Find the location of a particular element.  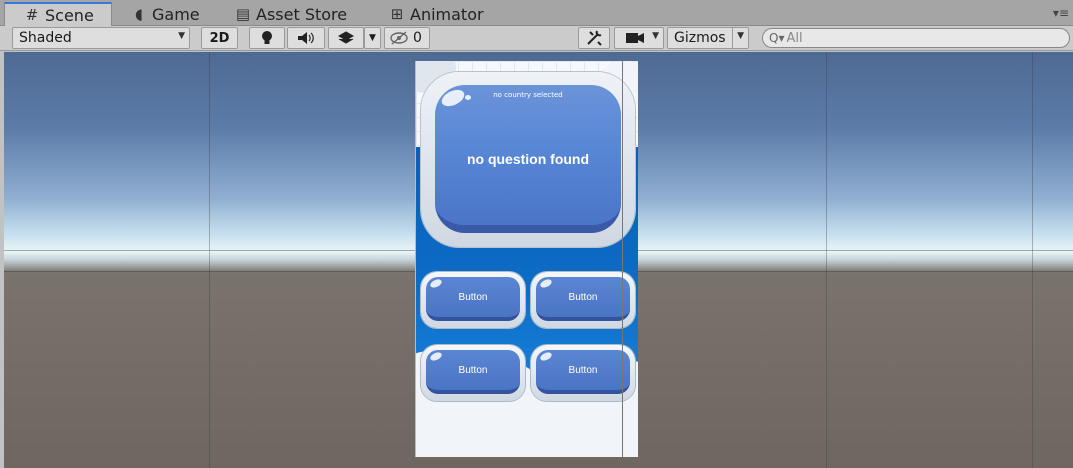

answer-button-4: Button is located at coordinates (583, 373).